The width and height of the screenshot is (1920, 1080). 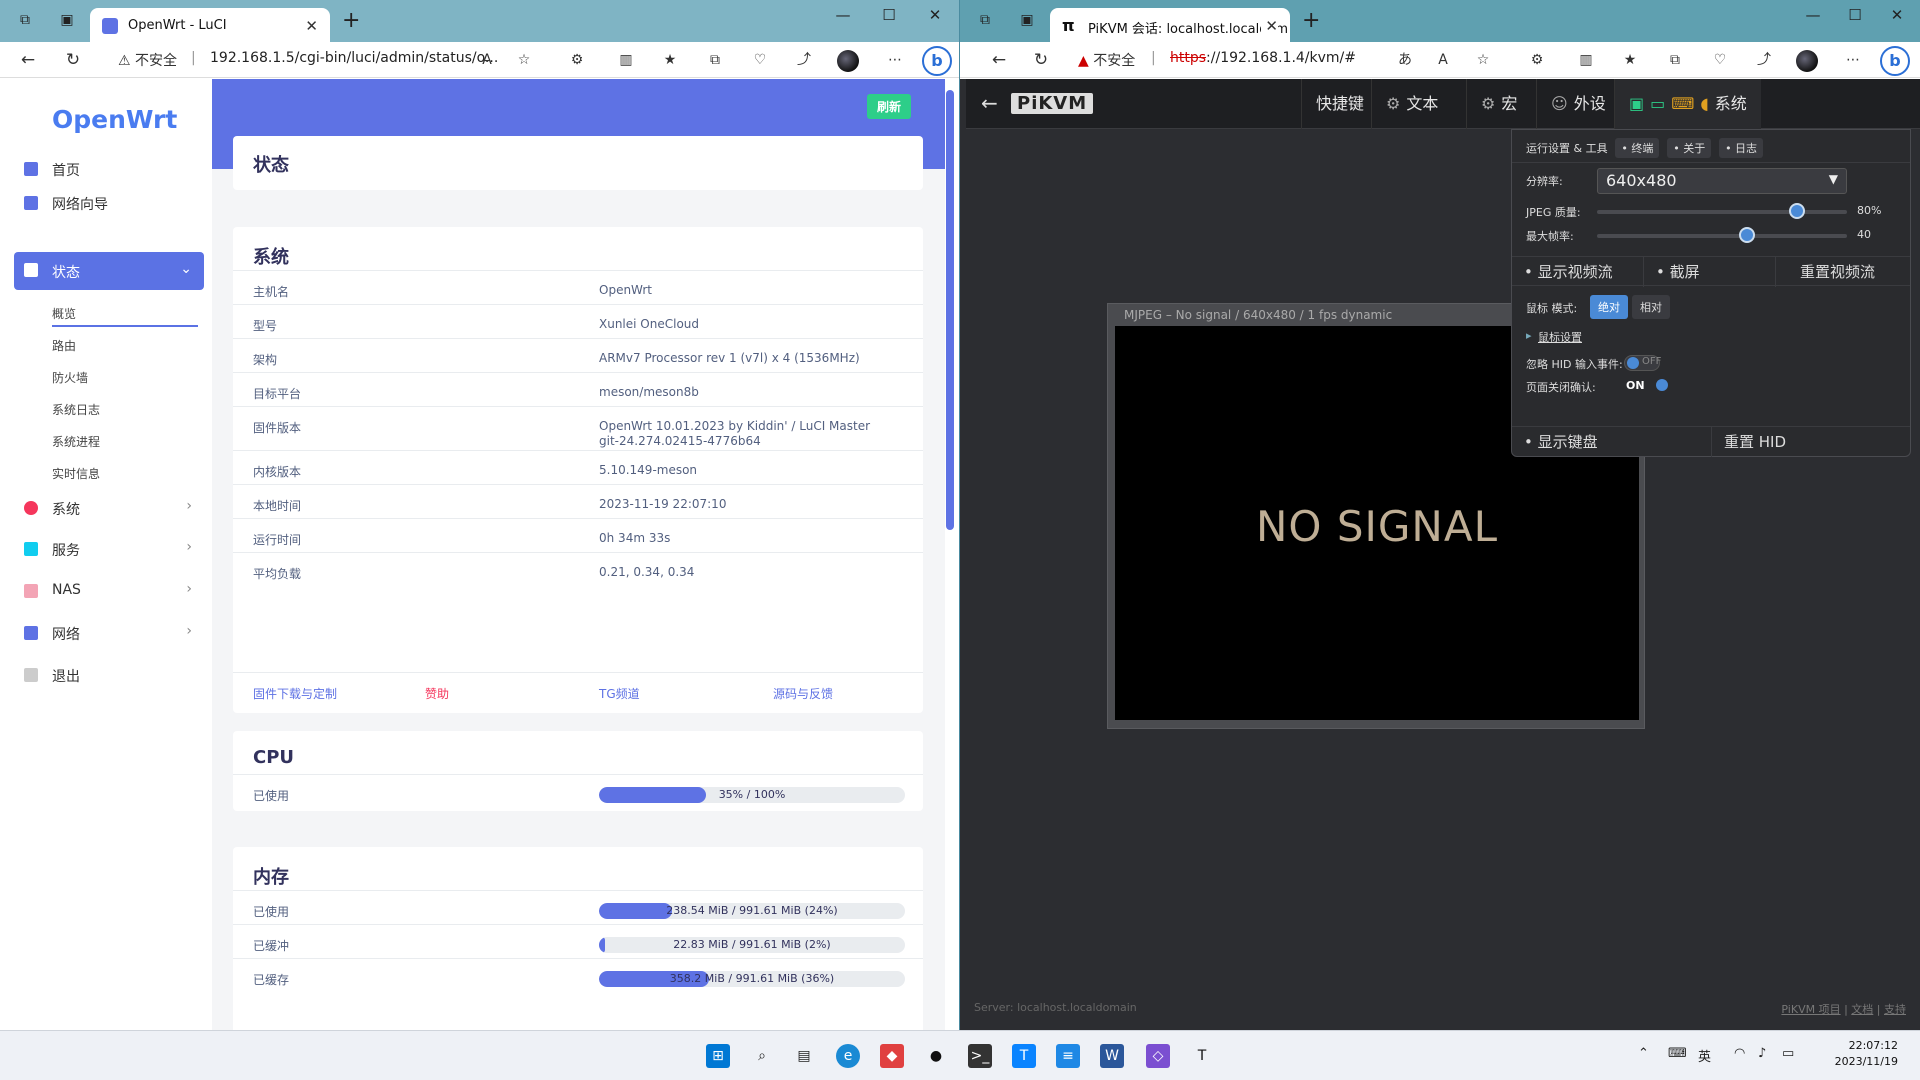 What do you see at coordinates (888, 106) in the screenshot?
I see `refresh-button: 刷新` at bounding box center [888, 106].